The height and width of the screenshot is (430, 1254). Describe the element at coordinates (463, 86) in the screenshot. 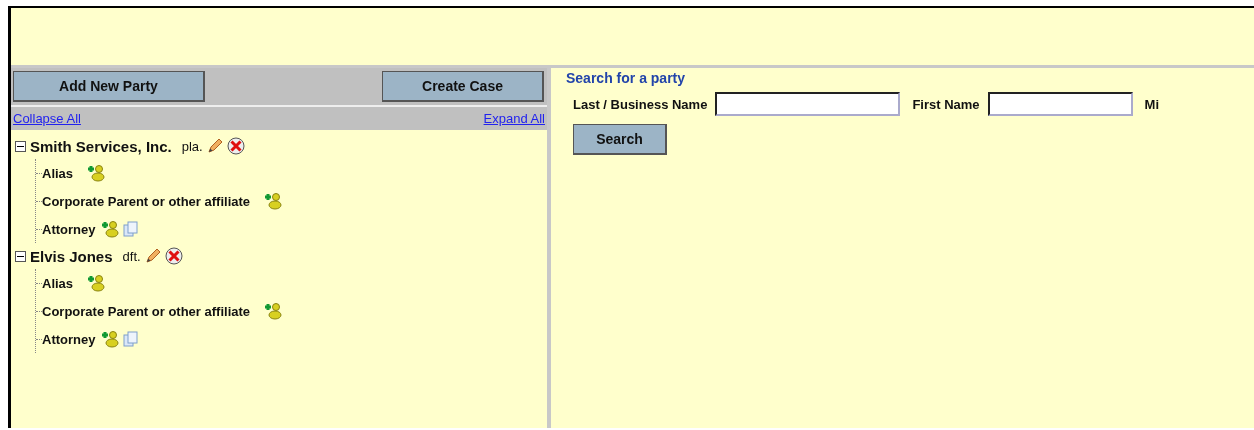

I see `create-case-button: Create Case` at that location.